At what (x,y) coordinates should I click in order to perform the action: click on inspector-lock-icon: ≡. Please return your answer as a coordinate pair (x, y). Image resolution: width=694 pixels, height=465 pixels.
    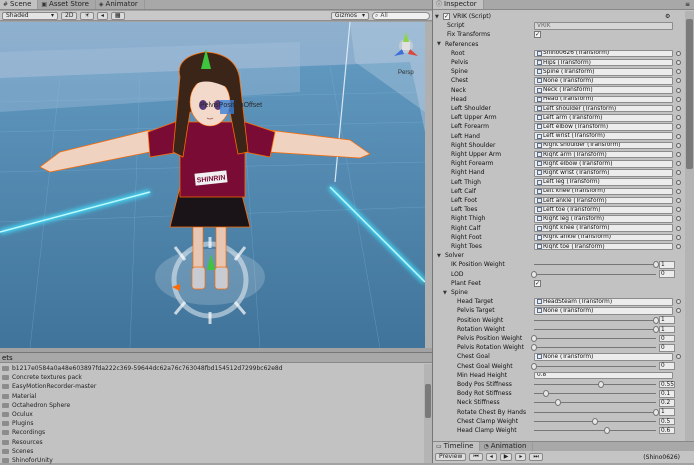
    Looking at the image, I should click on (687, 4).